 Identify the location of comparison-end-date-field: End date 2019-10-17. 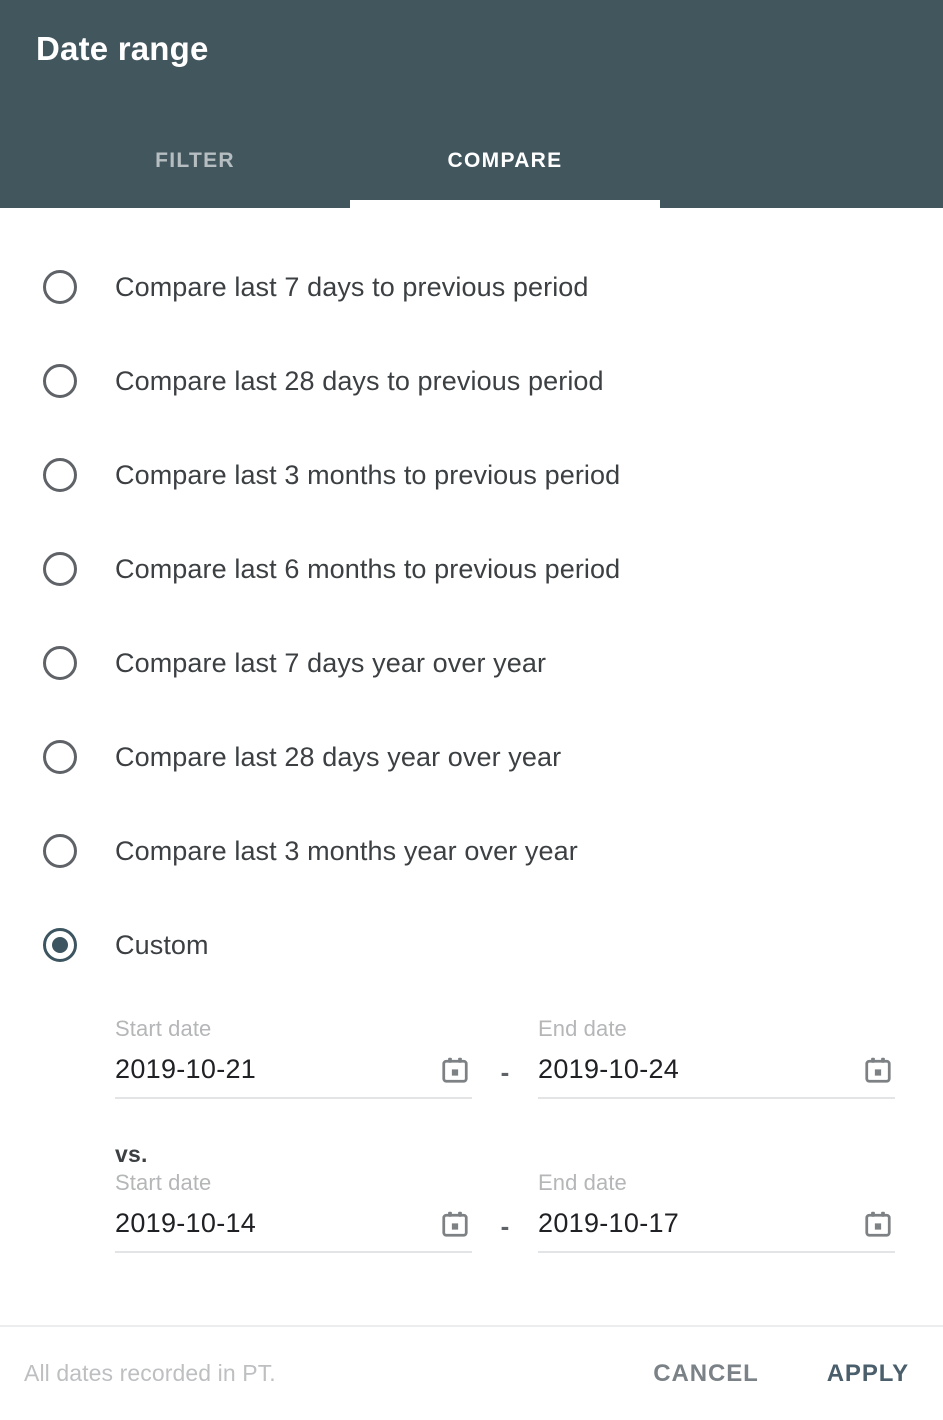
(716, 1211).